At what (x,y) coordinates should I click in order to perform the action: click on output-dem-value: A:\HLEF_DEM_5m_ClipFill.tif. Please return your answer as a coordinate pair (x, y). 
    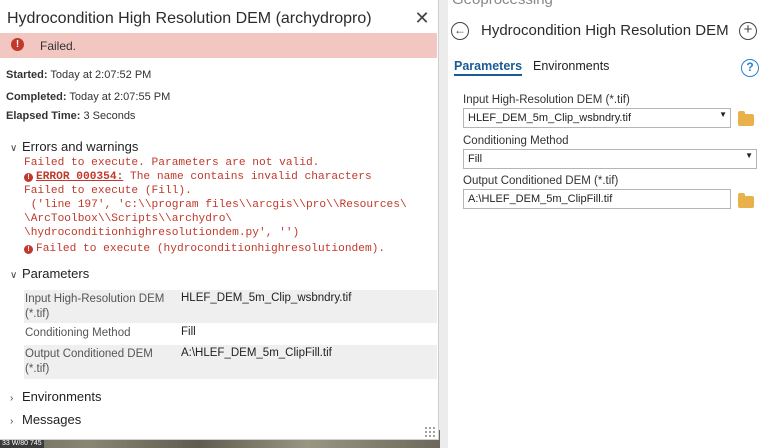
    Looking at the image, I should click on (540, 199).